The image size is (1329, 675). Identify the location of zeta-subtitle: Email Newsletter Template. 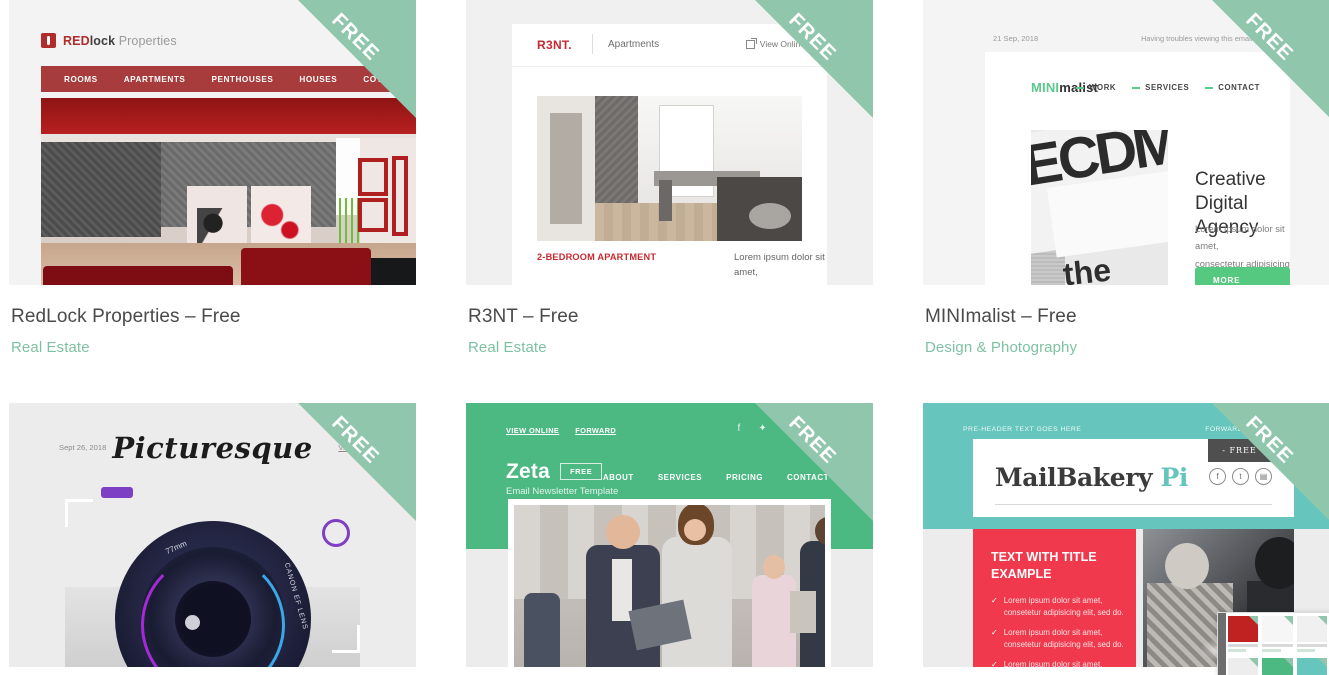
(562, 491).